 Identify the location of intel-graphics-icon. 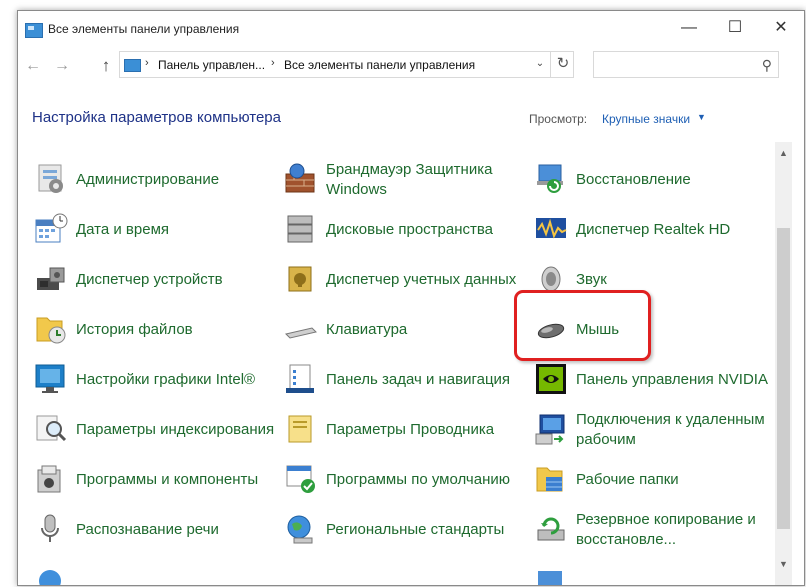
(51, 379).